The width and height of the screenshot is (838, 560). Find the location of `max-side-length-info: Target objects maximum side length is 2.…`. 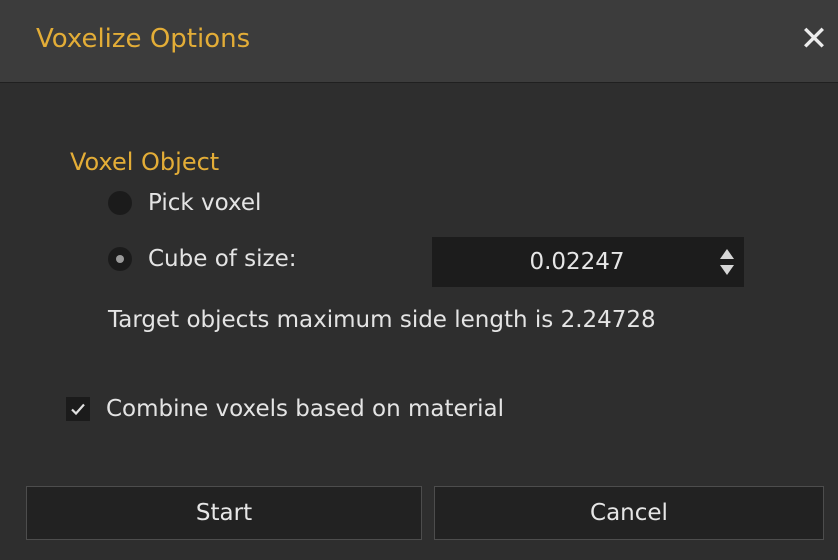

max-side-length-info: Target objects maximum side length is 2.… is located at coordinates (382, 320).